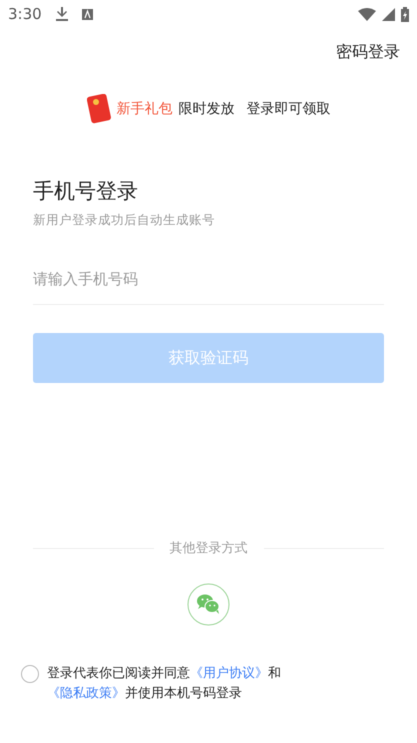 This screenshot has width=417, height=743. Describe the element at coordinates (30, 674) in the screenshot. I see `agree-checkbox` at that location.